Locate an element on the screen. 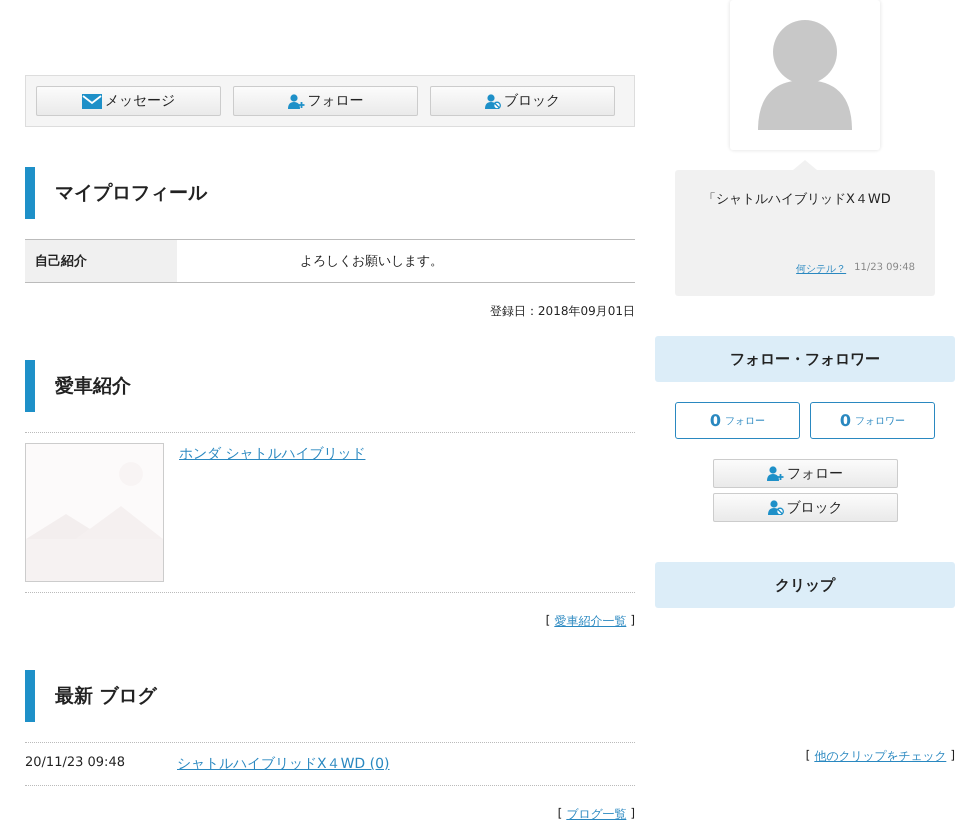  car-list-link: 愛車紹介一覧 is located at coordinates (590, 621).